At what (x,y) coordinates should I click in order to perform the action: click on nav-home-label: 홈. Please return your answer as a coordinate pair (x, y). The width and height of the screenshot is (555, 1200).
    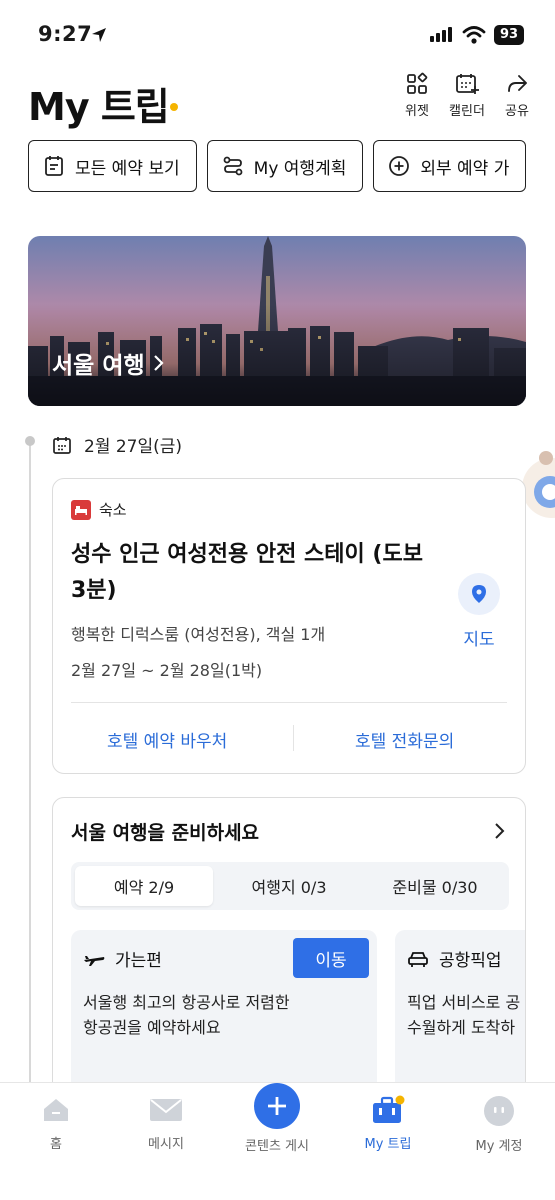
    Looking at the image, I should click on (56, 1144).